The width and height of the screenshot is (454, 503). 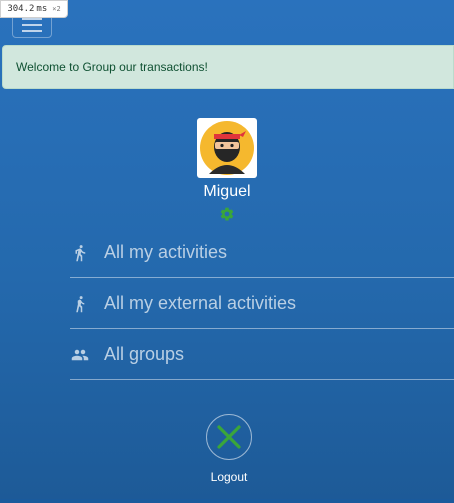 I want to click on menu-item-external-activities: All my external activities, so click(x=262, y=304).